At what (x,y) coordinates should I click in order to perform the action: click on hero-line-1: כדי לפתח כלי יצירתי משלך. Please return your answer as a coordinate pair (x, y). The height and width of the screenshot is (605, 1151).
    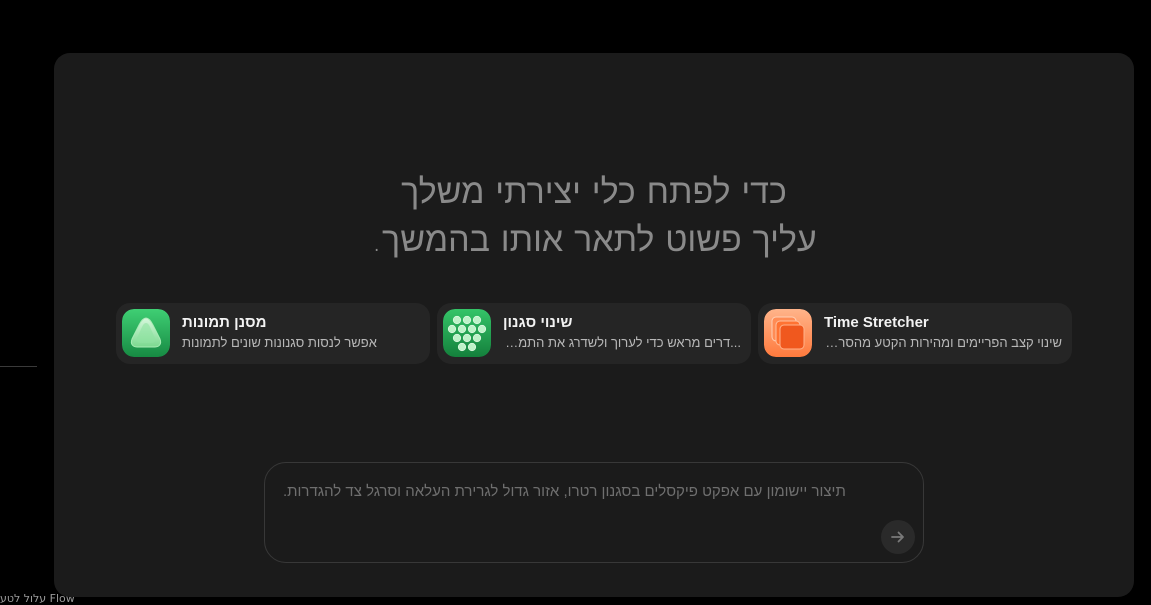
    Looking at the image, I should click on (594, 192).